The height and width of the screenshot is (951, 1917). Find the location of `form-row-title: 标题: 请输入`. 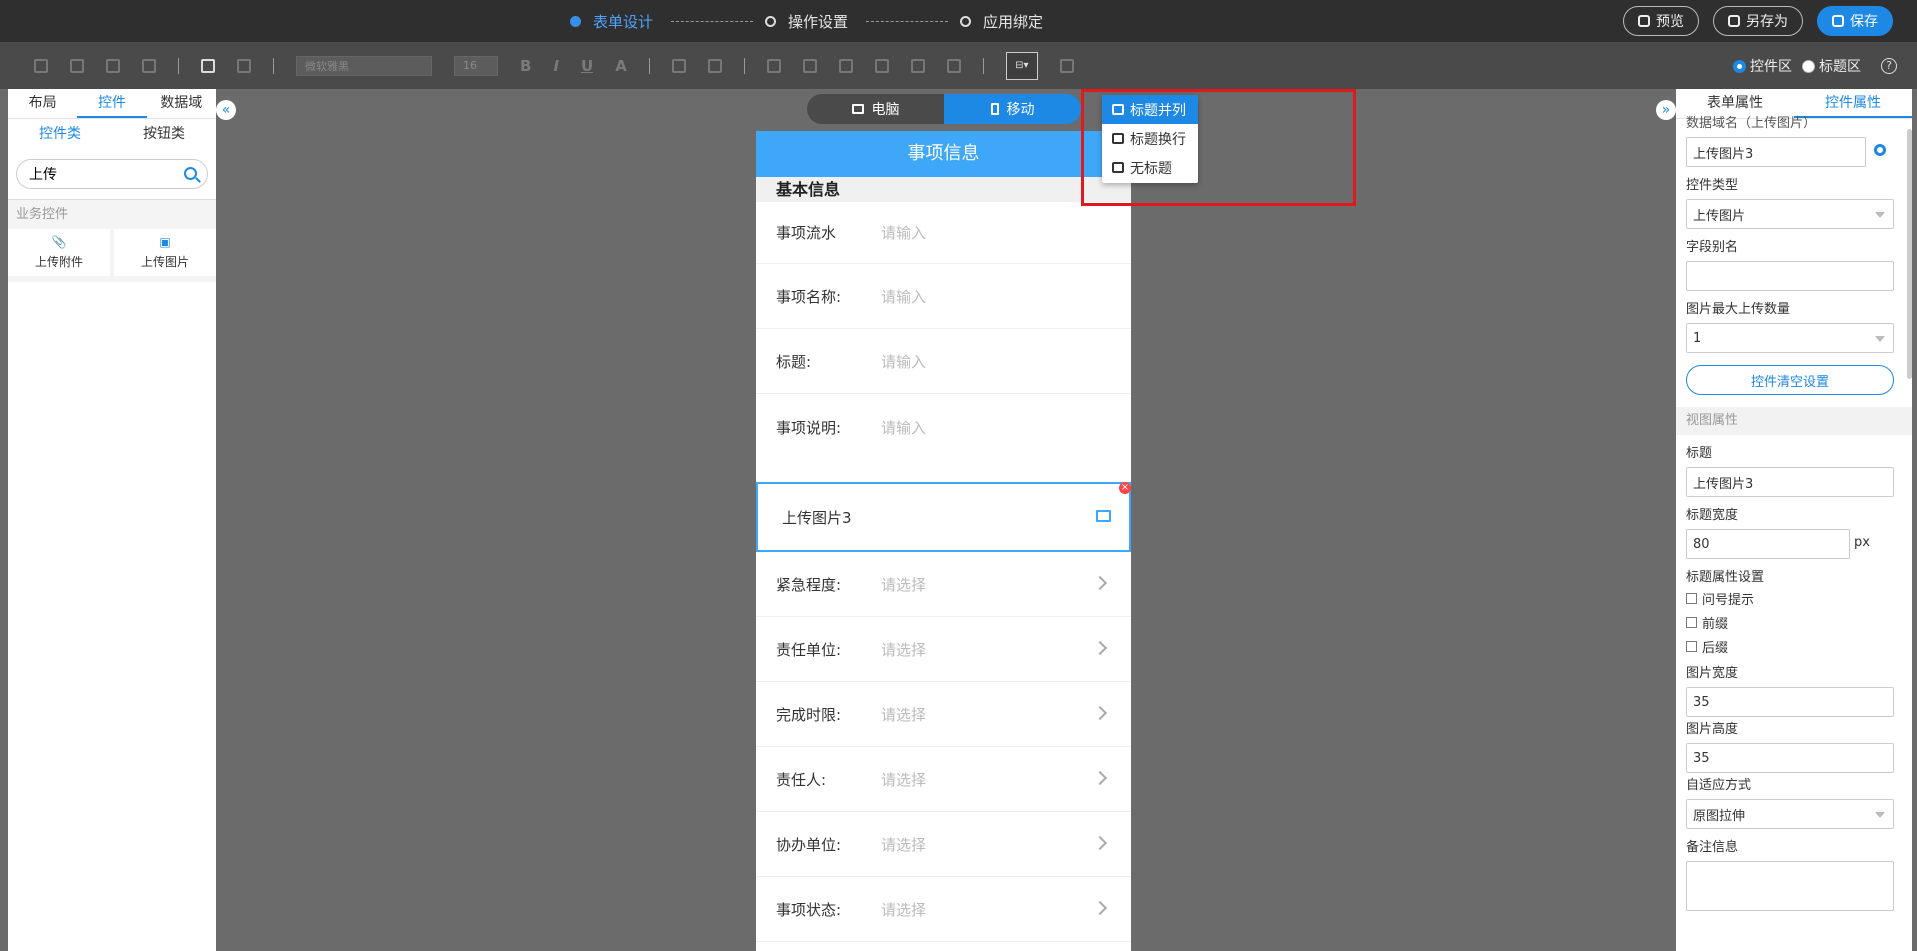

form-row-title: 标题: 请输入 is located at coordinates (943, 361).